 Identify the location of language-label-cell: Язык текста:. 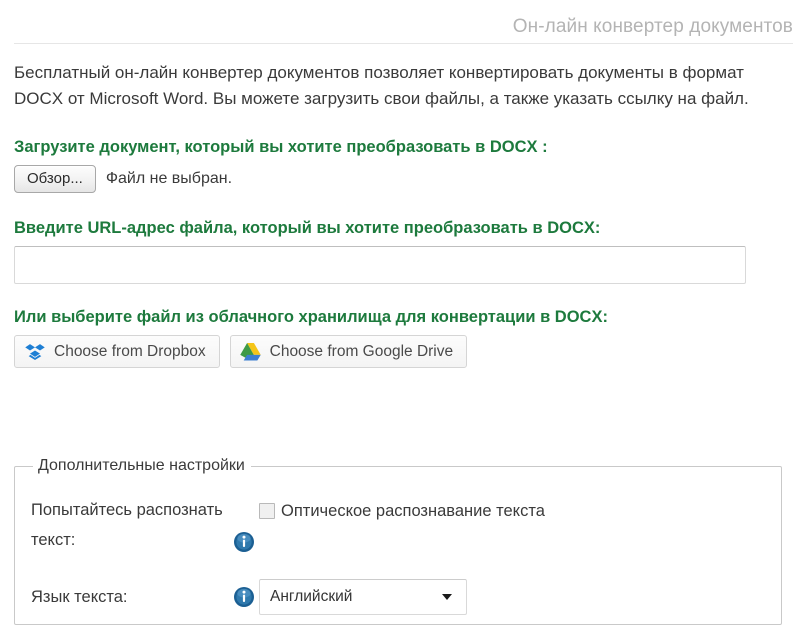
(145, 597).